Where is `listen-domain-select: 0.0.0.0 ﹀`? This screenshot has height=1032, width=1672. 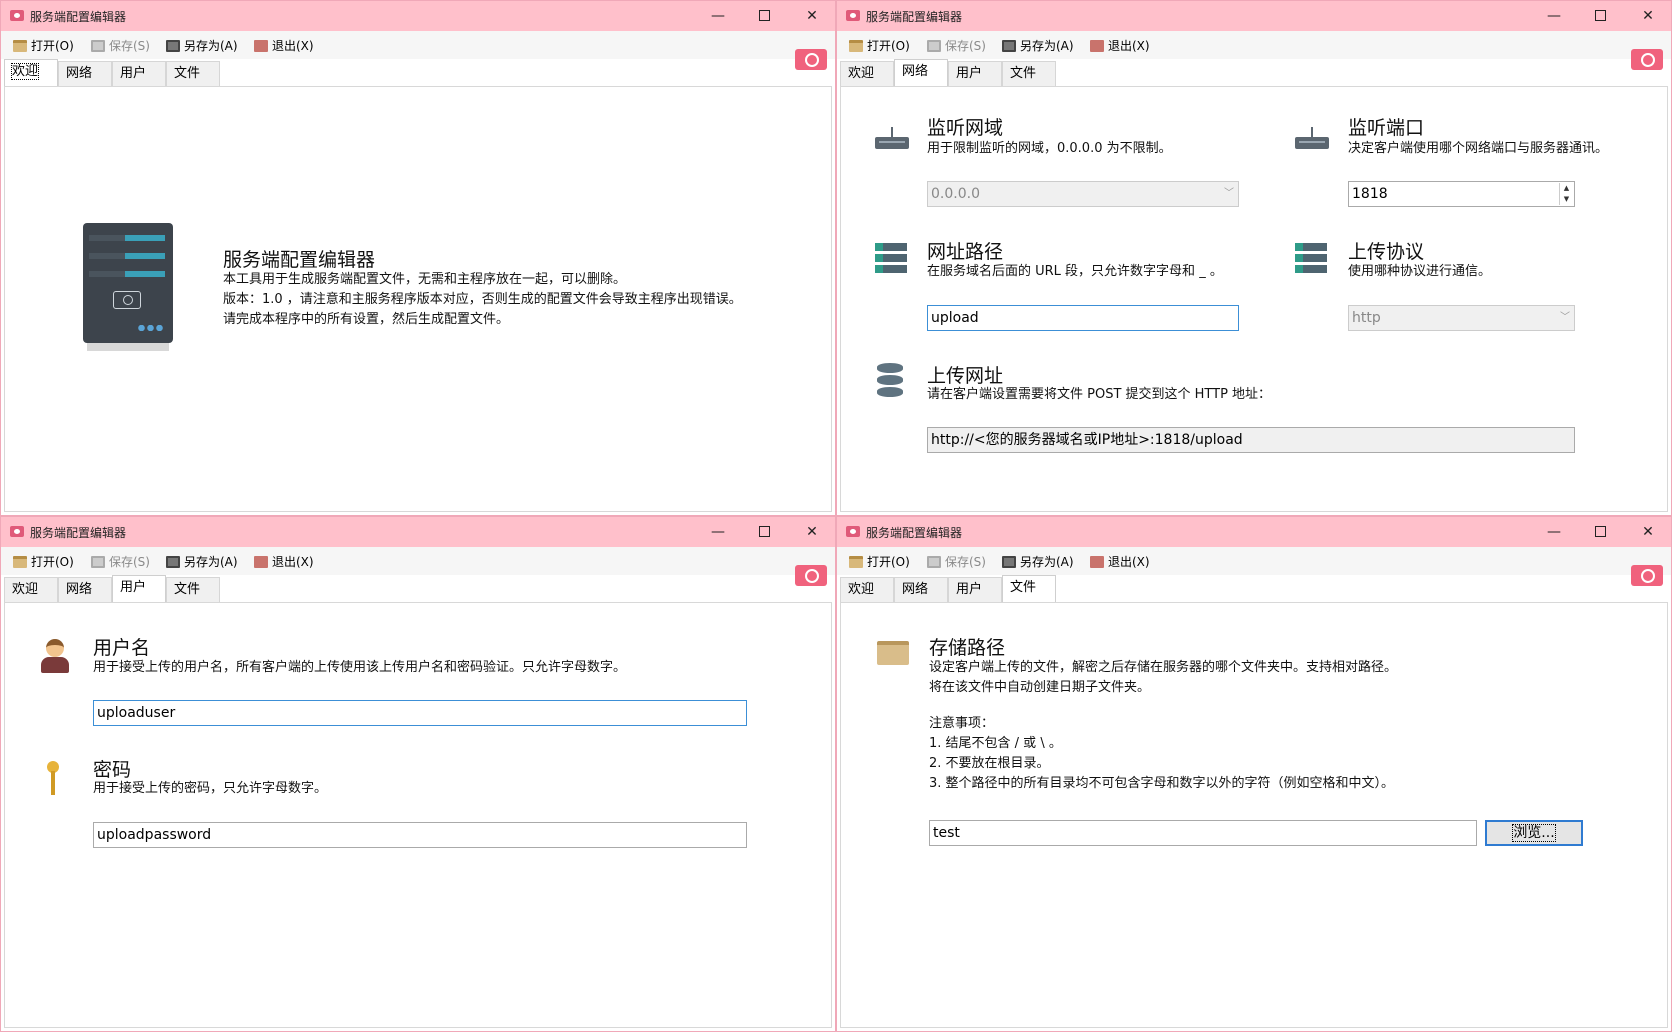
listen-domain-select: 0.0.0.0 ﹀ is located at coordinates (1083, 194).